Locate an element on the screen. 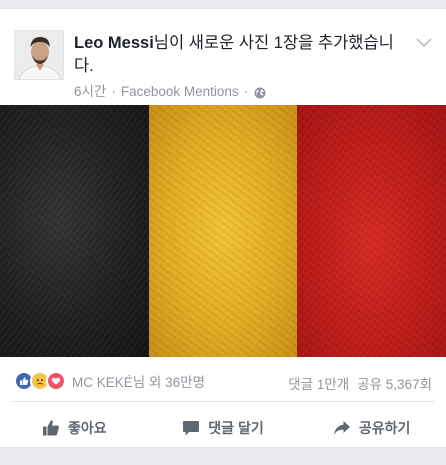  action-bar: 좋아요 댓글 달기 공유하기 is located at coordinates (223, 428).